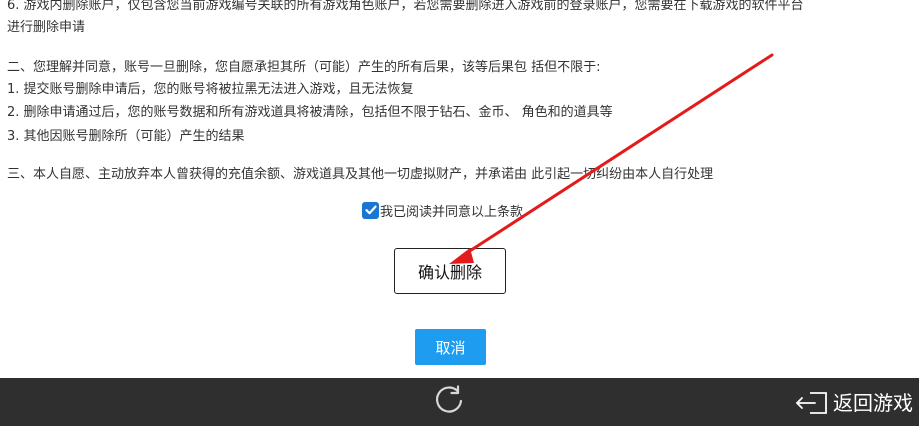 The image size is (919, 426). I want to click on confirm-delete-button: 确认删除, so click(450, 271).